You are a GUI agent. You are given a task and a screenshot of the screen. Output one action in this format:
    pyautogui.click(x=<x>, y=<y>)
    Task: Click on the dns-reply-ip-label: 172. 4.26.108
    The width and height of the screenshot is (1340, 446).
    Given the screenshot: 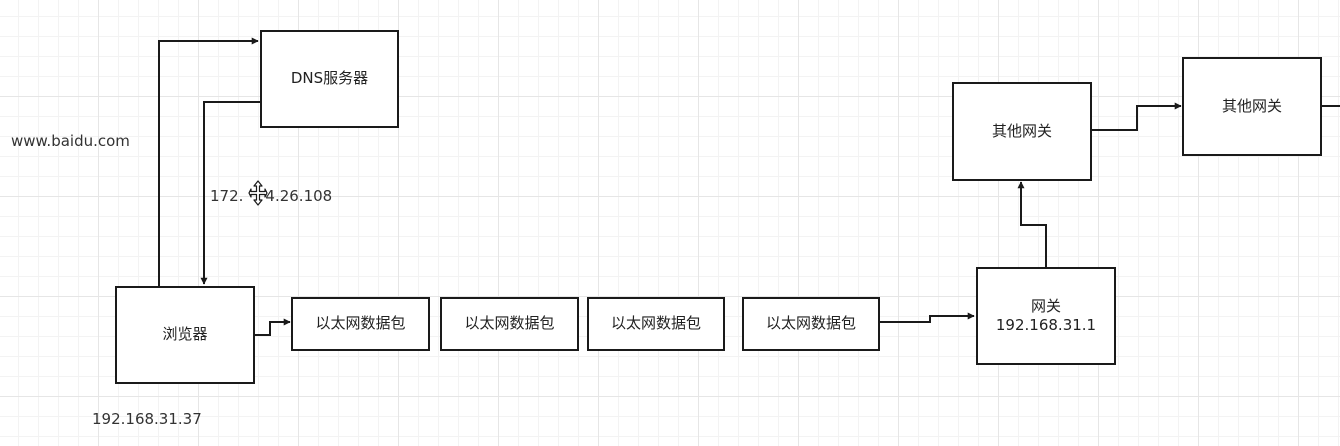 What is the action you would take?
    pyautogui.click(x=271, y=196)
    